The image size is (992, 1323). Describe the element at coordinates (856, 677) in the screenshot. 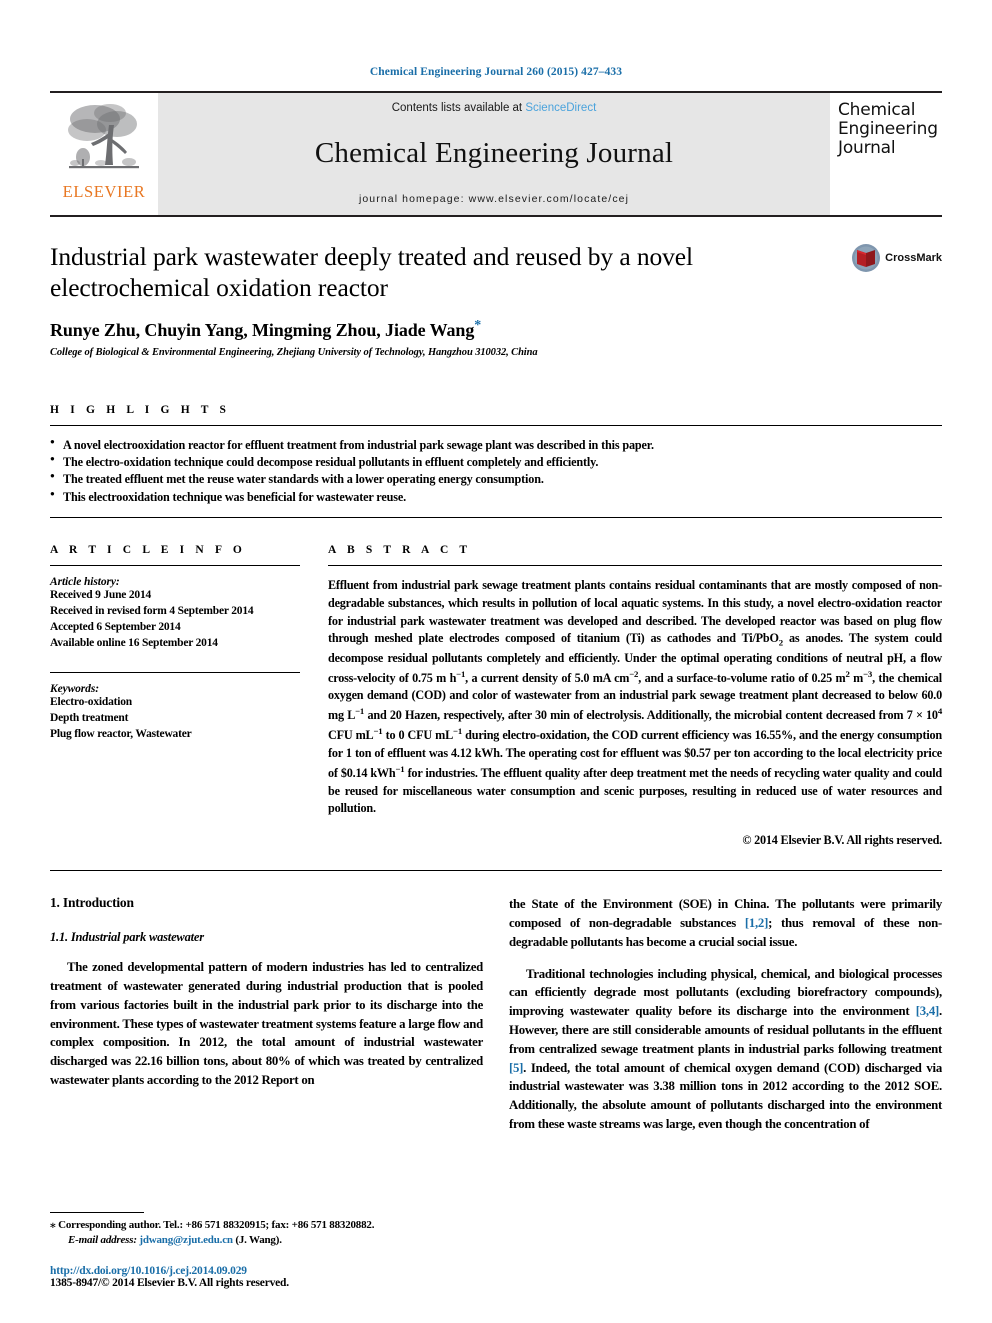

I see `abstract-seg: m` at that location.